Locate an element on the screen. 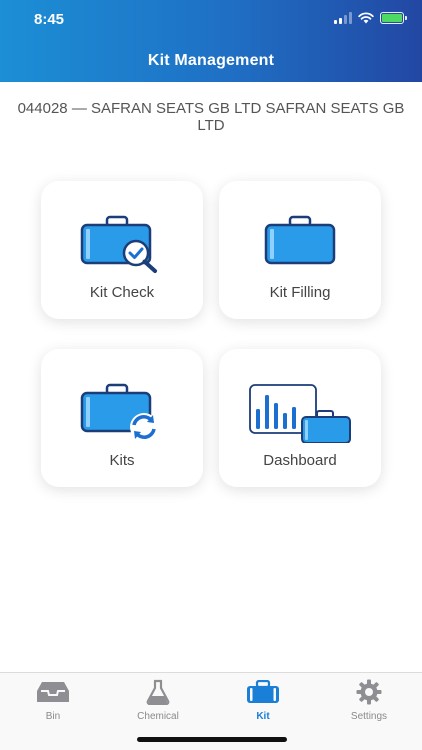 Image resolution: width=422 pixels, height=750 pixels. tab-bin: Bin is located at coordinates (53, 700).